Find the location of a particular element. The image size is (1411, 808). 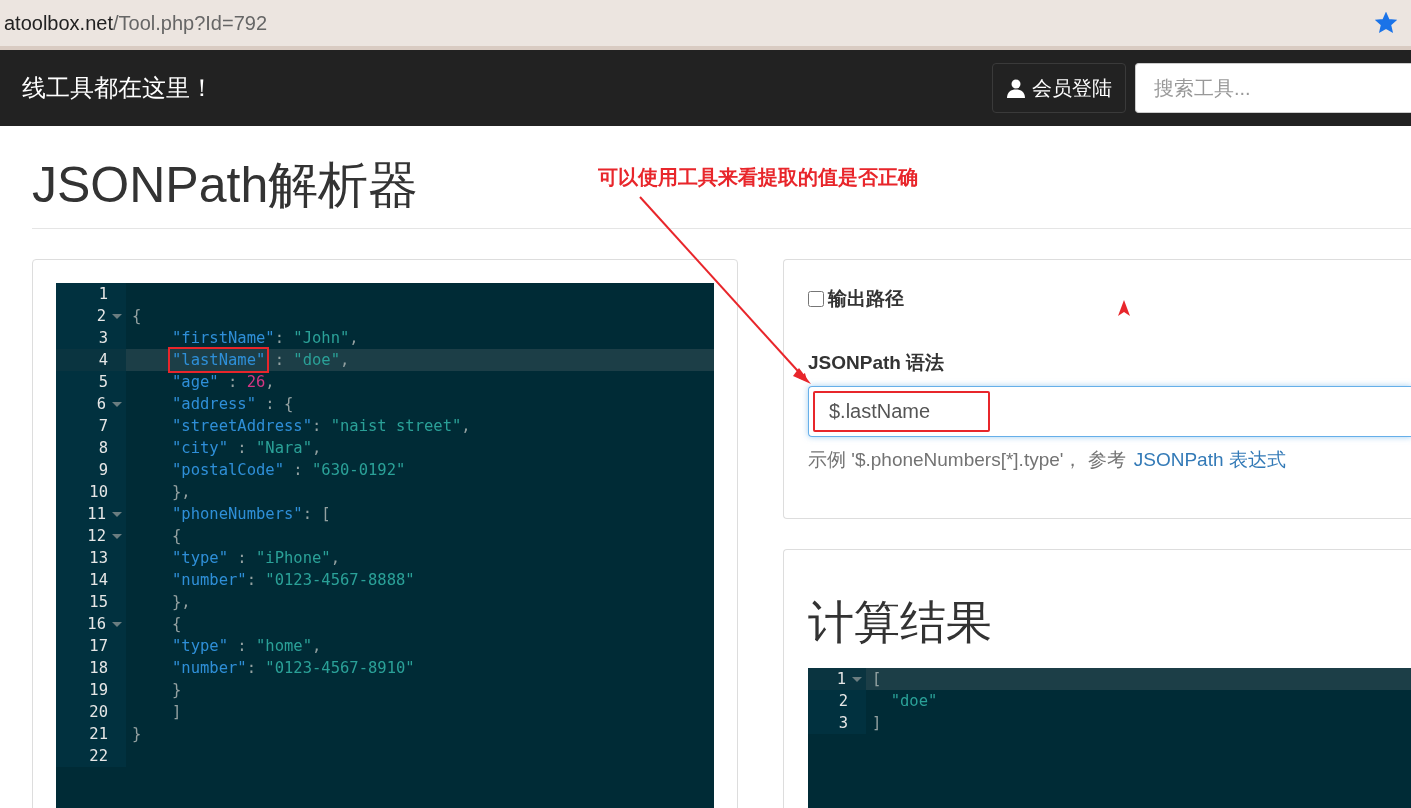

reference-link: JSONPath 表达式 is located at coordinates (1209, 460).